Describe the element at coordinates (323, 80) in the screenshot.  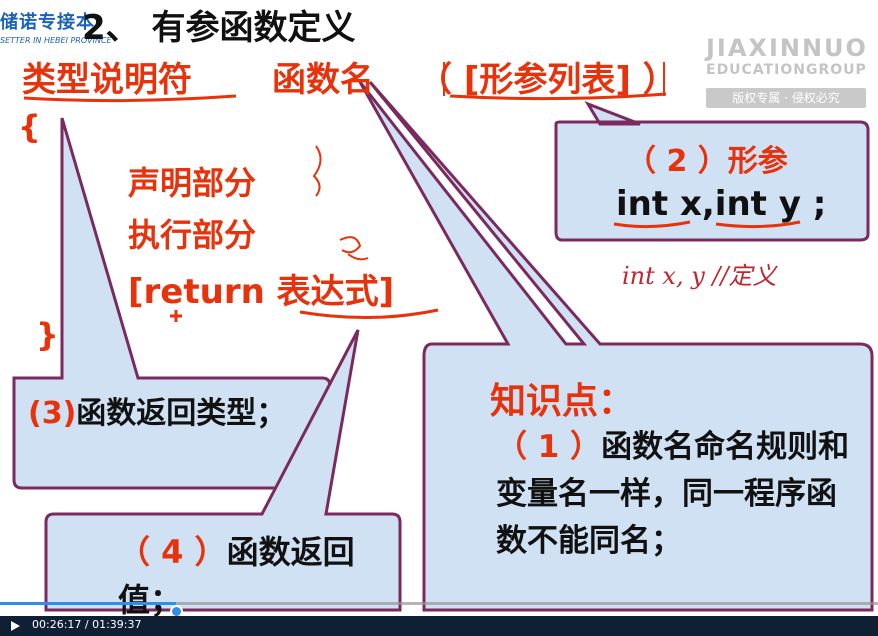
I see `syntax-function-name: 函数名` at that location.